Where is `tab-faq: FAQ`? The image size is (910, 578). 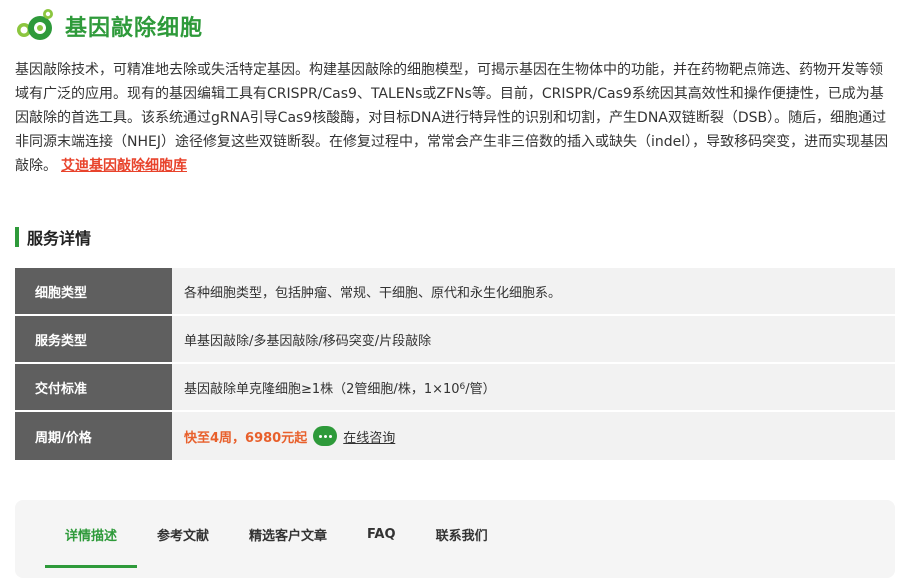
tab-faq: FAQ is located at coordinates (381, 534).